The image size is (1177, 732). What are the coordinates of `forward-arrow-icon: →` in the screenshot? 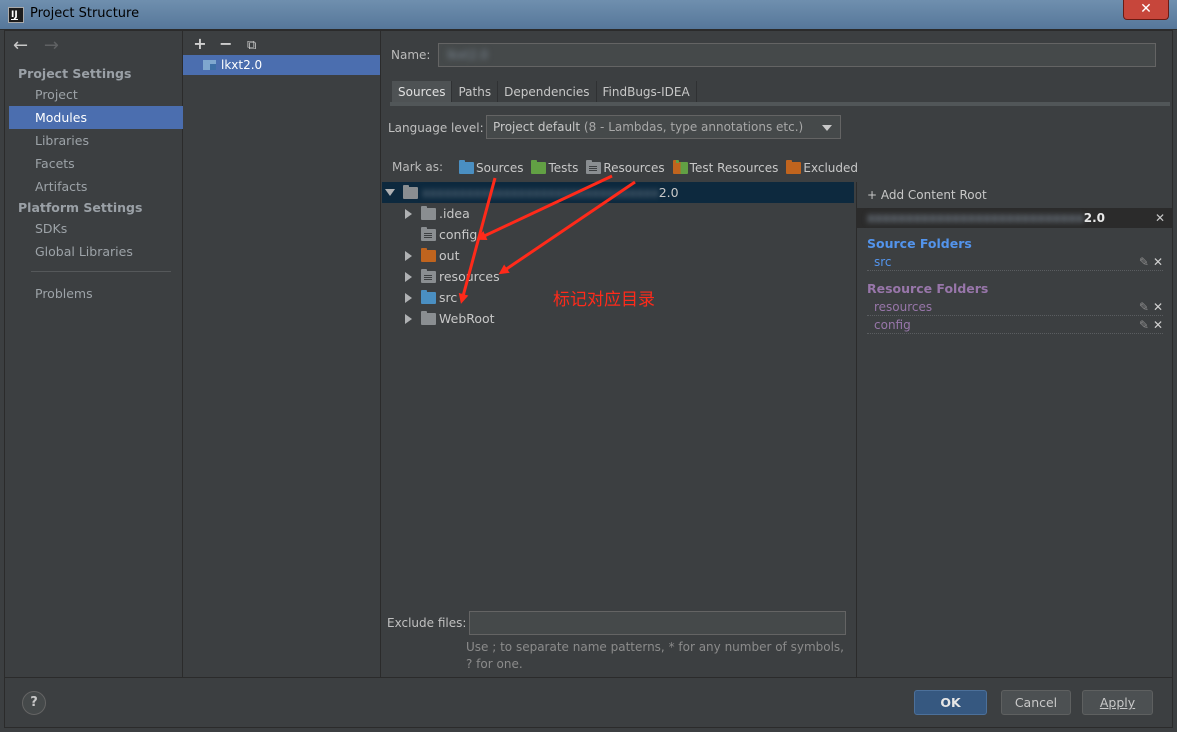 It's located at (51, 45).